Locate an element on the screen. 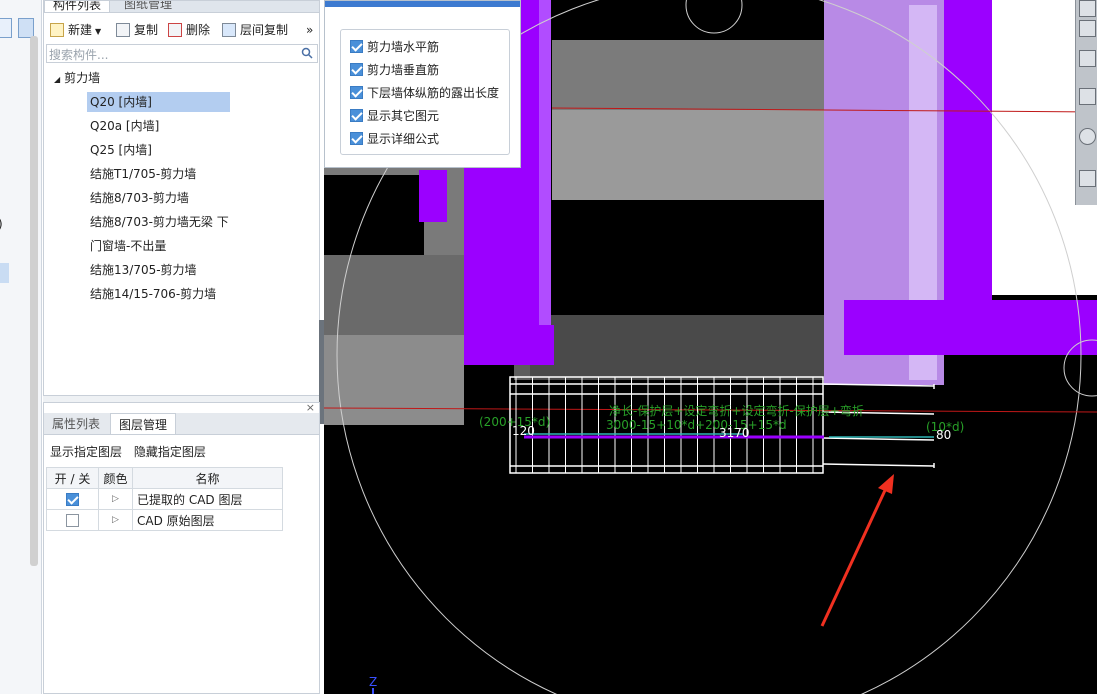 The height and width of the screenshot is (694, 1097). layer-name: 已提取的 CAD 图层 is located at coordinates (207, 499).